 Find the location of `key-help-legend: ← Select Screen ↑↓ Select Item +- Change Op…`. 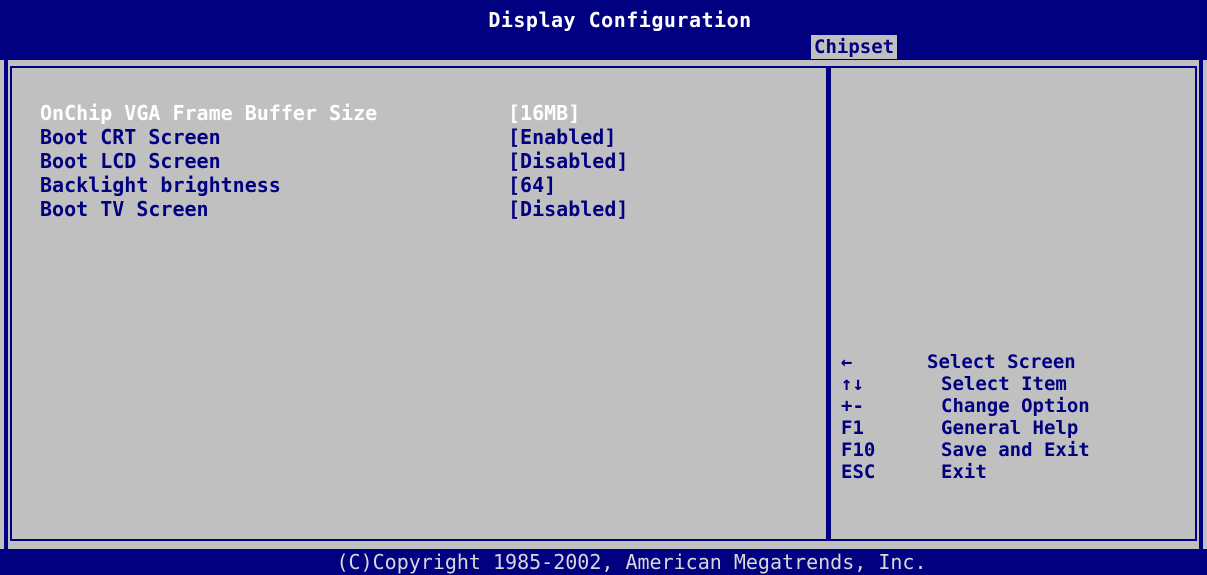

key-help-legend: ← Select Screen ↑↓ Select Item +- Change Op… is located at coordinates (965, 417).